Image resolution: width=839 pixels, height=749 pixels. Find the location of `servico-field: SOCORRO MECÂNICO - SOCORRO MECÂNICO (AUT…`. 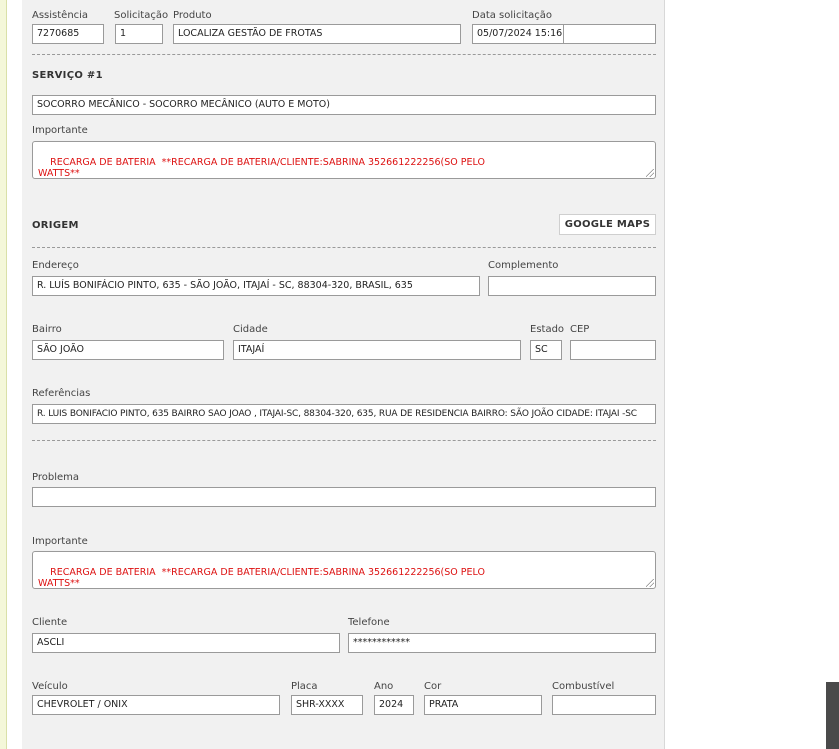

servico-field: SOCORRO MECÂNICO - SOCORRO MECÂNICO (AUT… is located at coordinates (344, 105).